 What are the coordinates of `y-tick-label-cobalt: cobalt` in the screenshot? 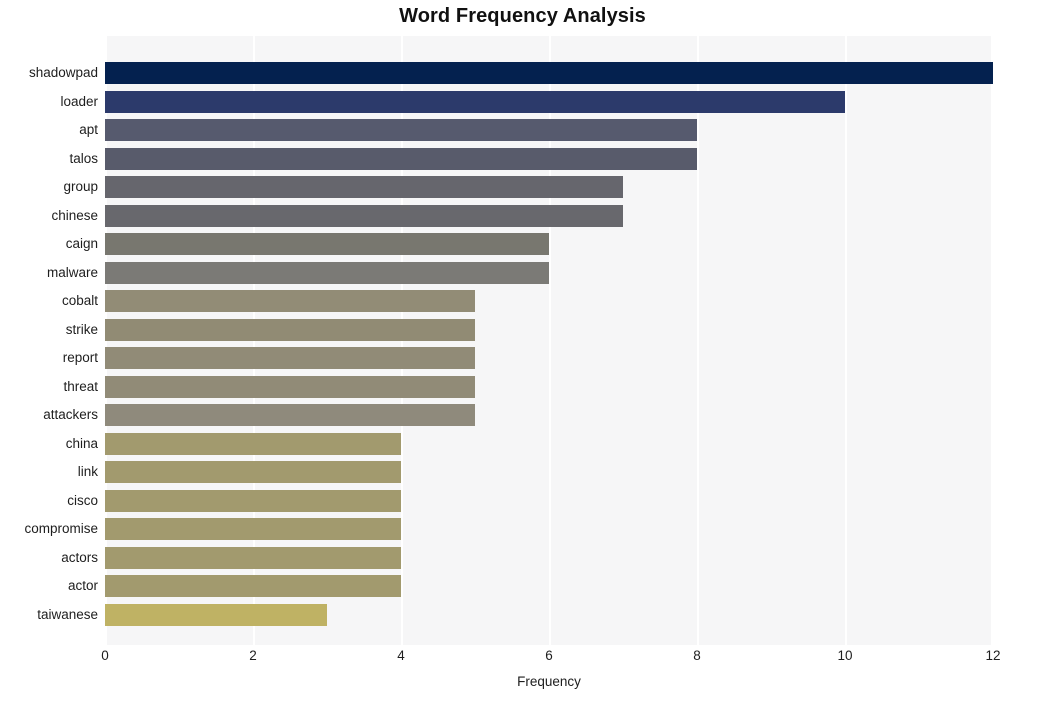 It's located at (79, 300).